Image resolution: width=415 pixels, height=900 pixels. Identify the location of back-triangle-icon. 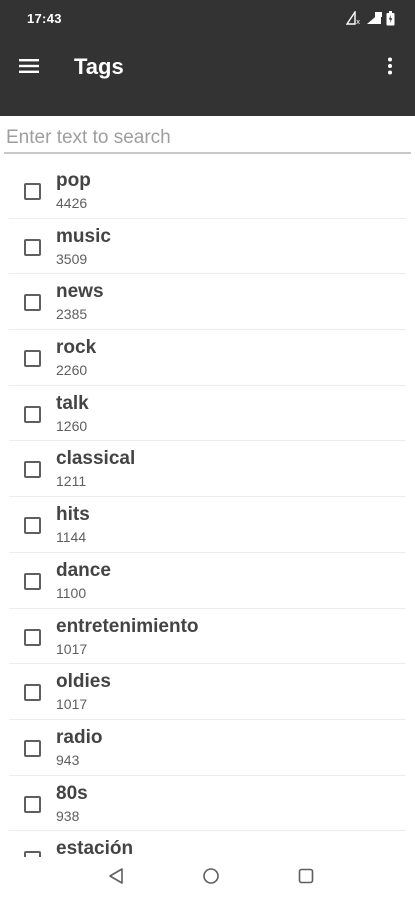
(116, 878).